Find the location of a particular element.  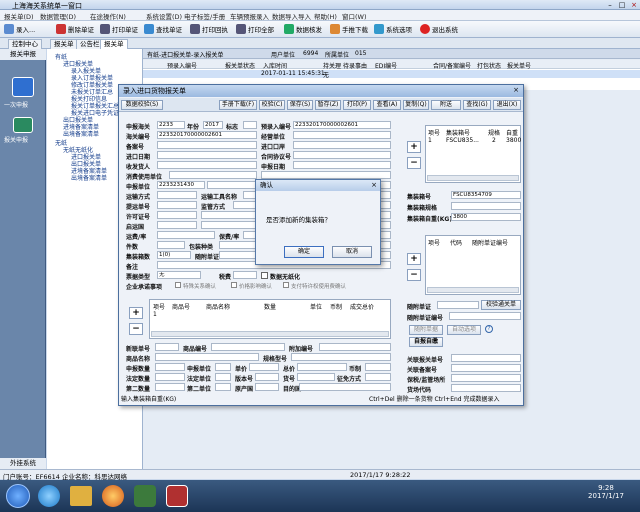

container-no-field: FSCU8354709 is located at coordinates (486, 195).